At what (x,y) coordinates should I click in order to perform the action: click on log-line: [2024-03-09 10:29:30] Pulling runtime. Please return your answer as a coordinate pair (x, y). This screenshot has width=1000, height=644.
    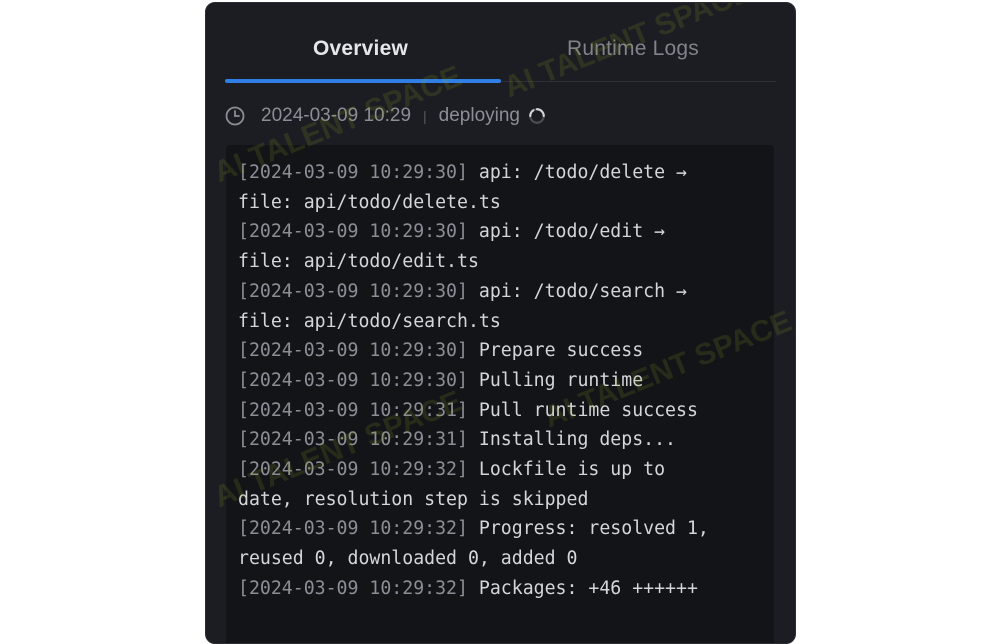
    Looking at the image, I should click on (506, 381).